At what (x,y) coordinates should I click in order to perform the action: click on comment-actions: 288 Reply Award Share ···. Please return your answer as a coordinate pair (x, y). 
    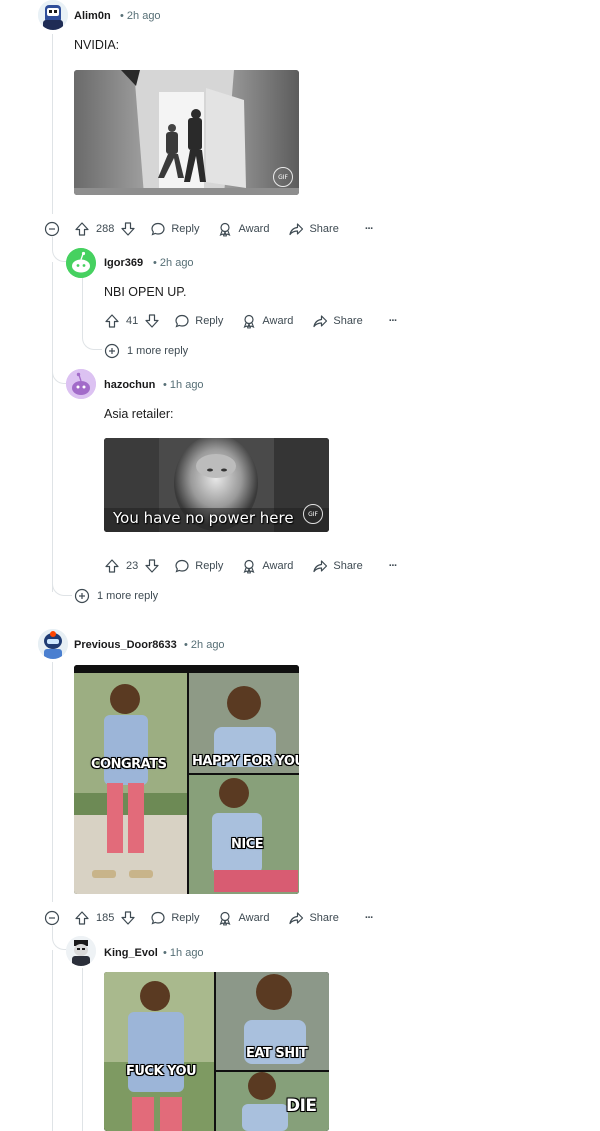
    Looking at the image, I should click on (224, 229).